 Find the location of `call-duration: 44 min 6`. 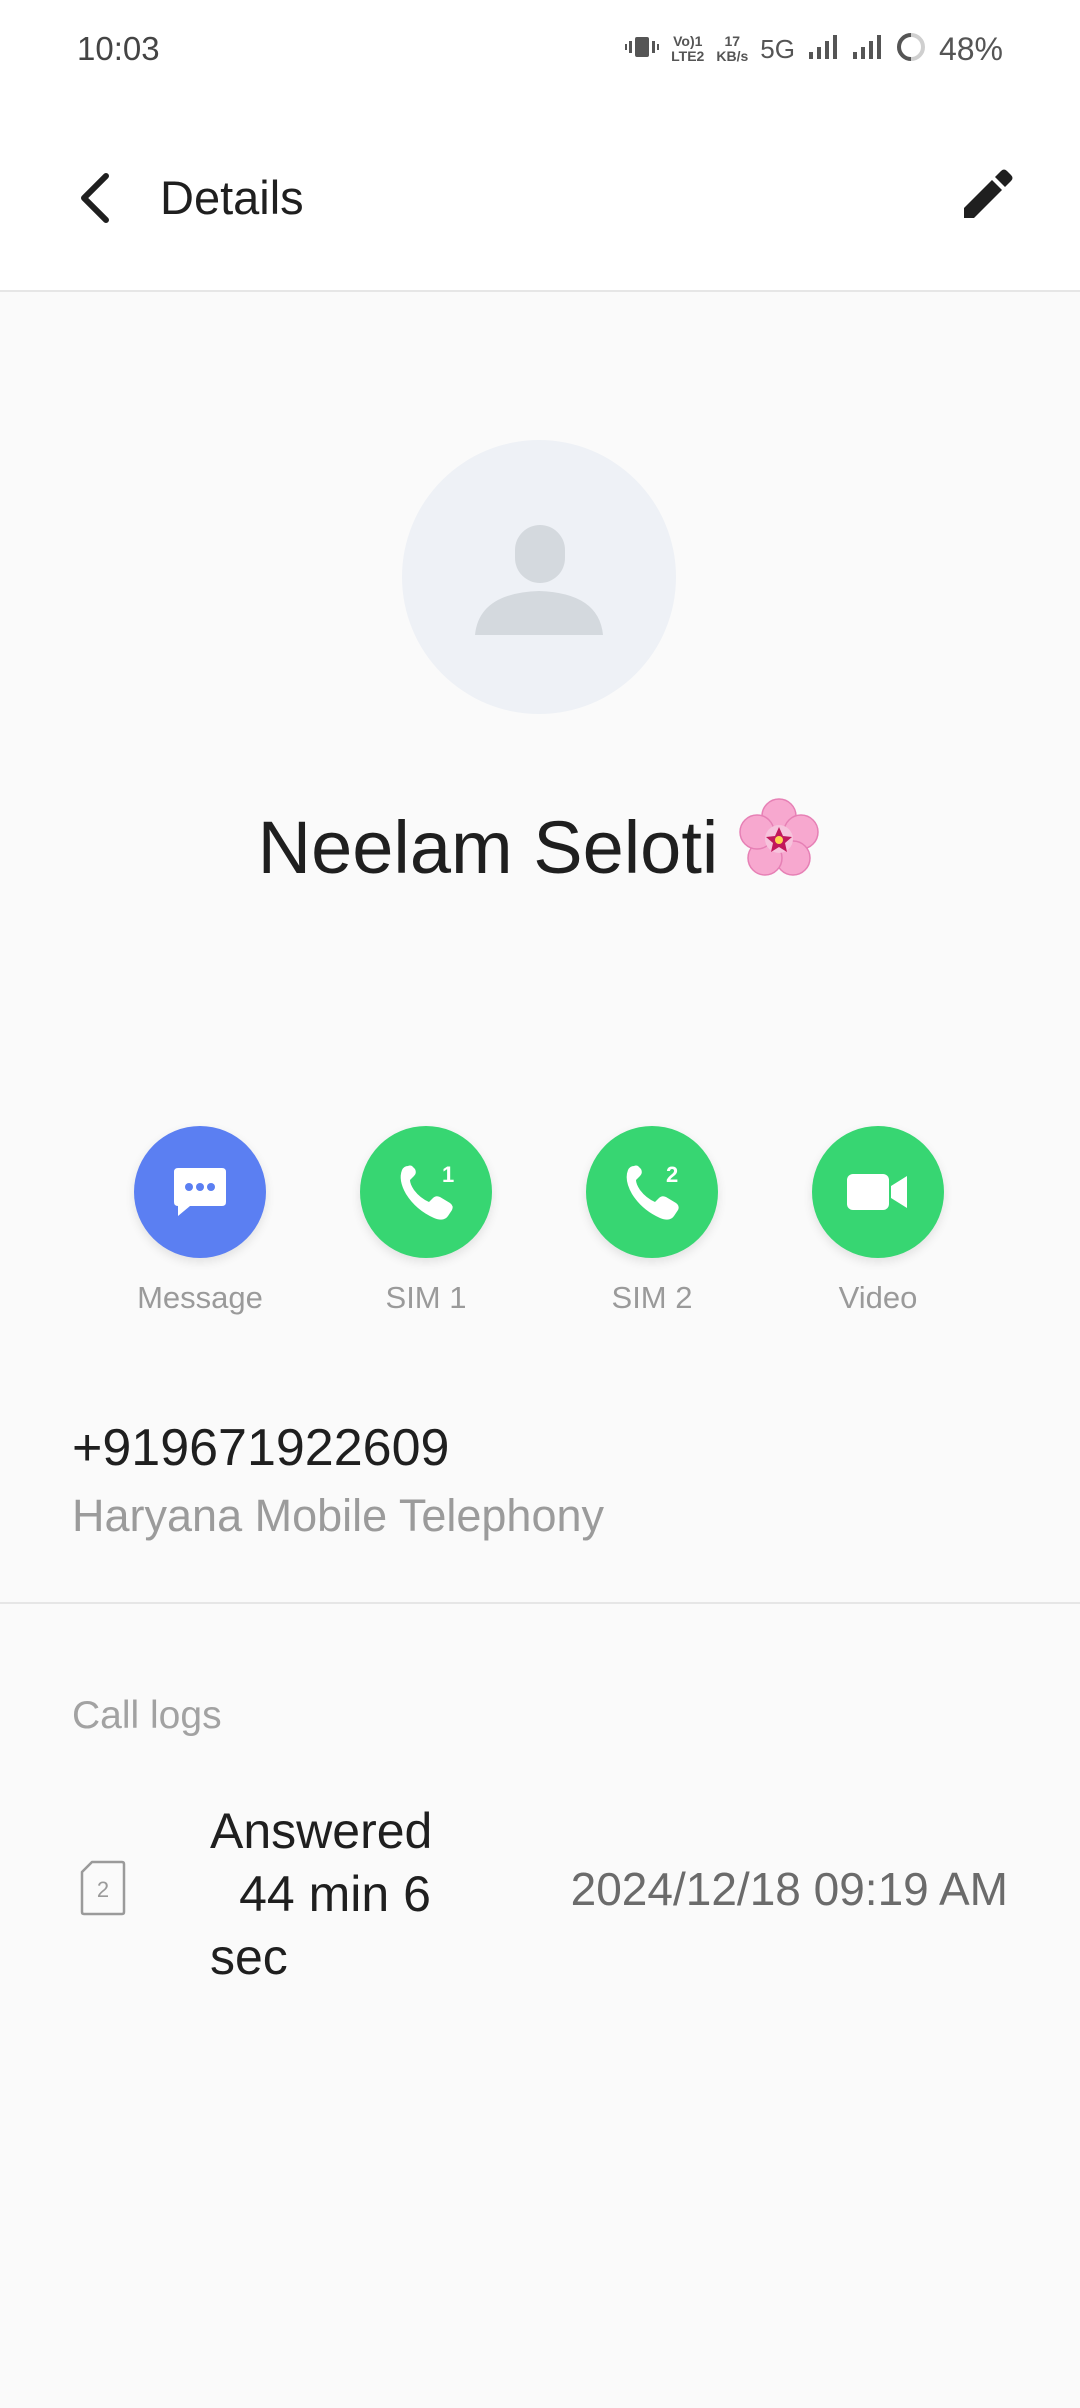

call-duration: 44 min 6 is located at coordinates (335, 1894).